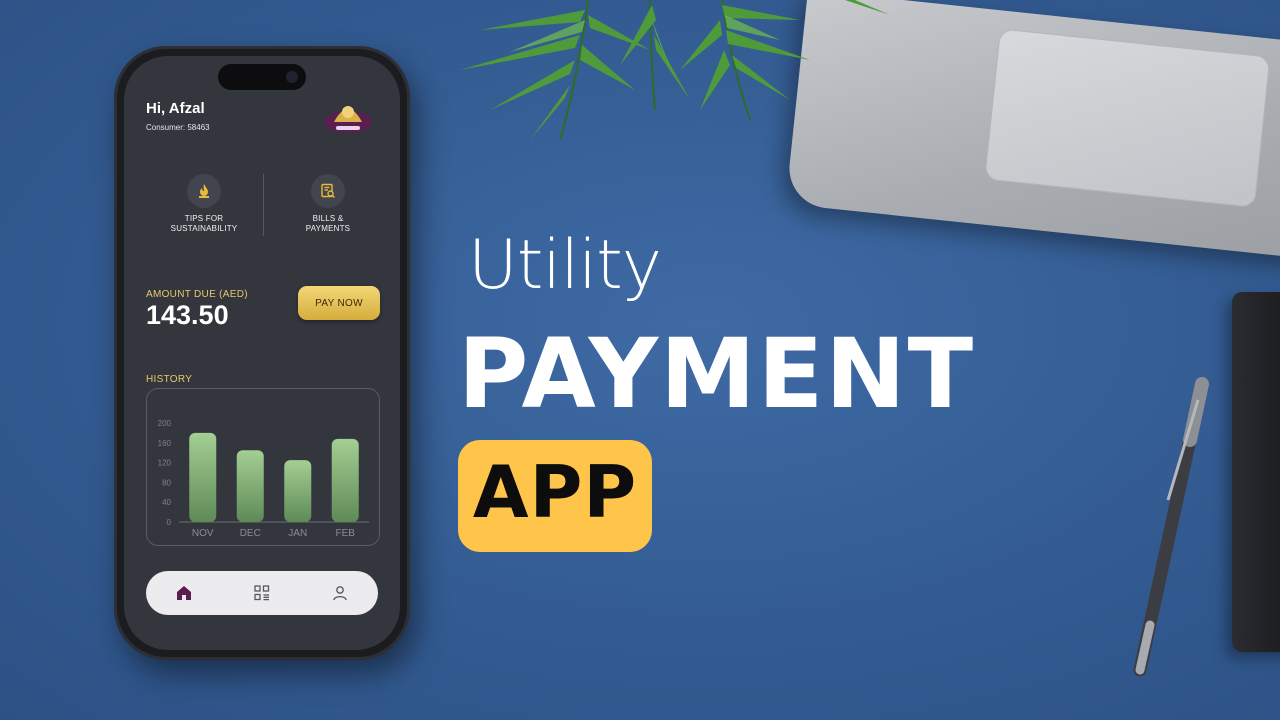  I want to click on tips-label-line2: SUSTAINABILITY, so click(204, 228).